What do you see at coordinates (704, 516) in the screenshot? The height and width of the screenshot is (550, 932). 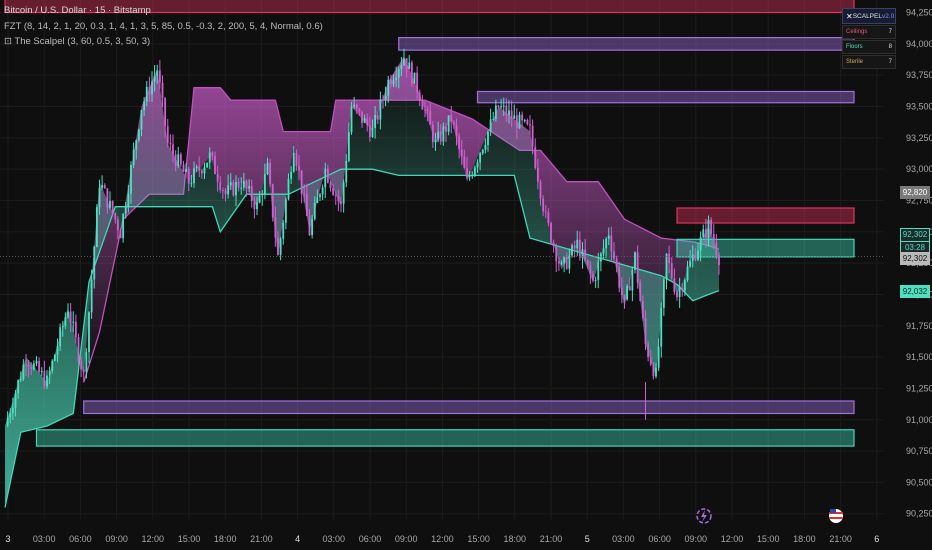 I see `flash-crypto-icon` at bounding box center [704, 516].